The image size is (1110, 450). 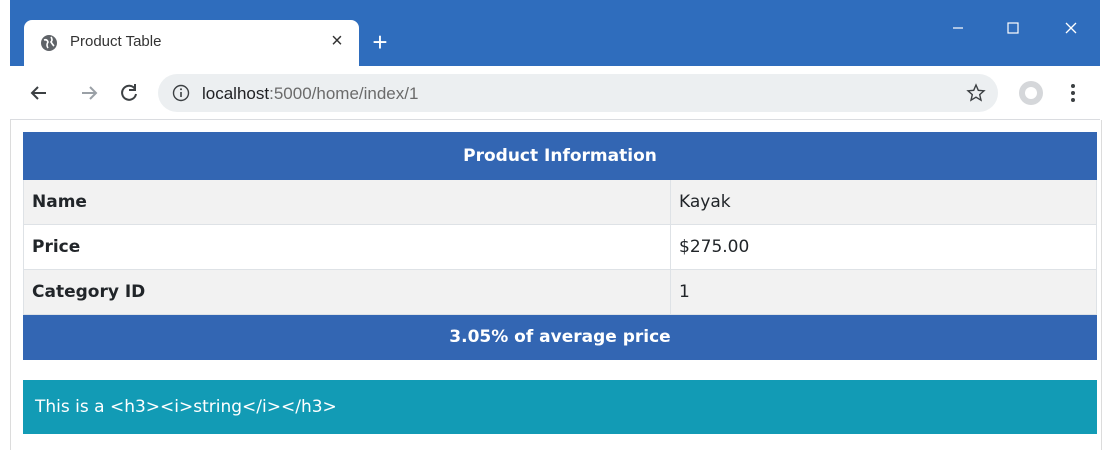 I want to click on reload-icon, so click(x=129, y=93).